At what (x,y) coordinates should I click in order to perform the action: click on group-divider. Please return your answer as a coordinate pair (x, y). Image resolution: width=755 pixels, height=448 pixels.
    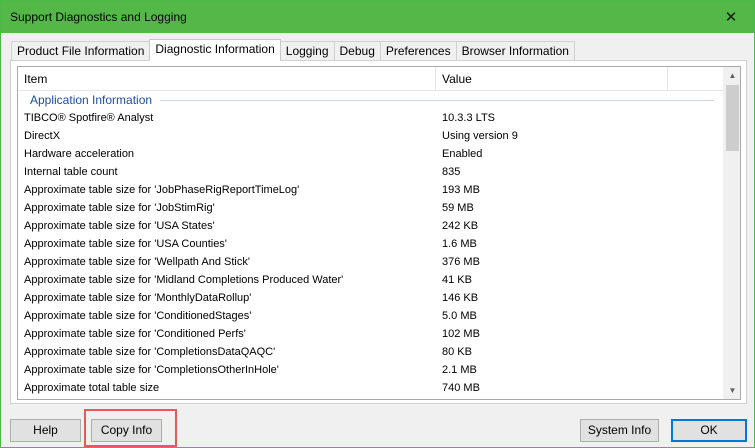
    Looking at the image, I should click on (437, 100).